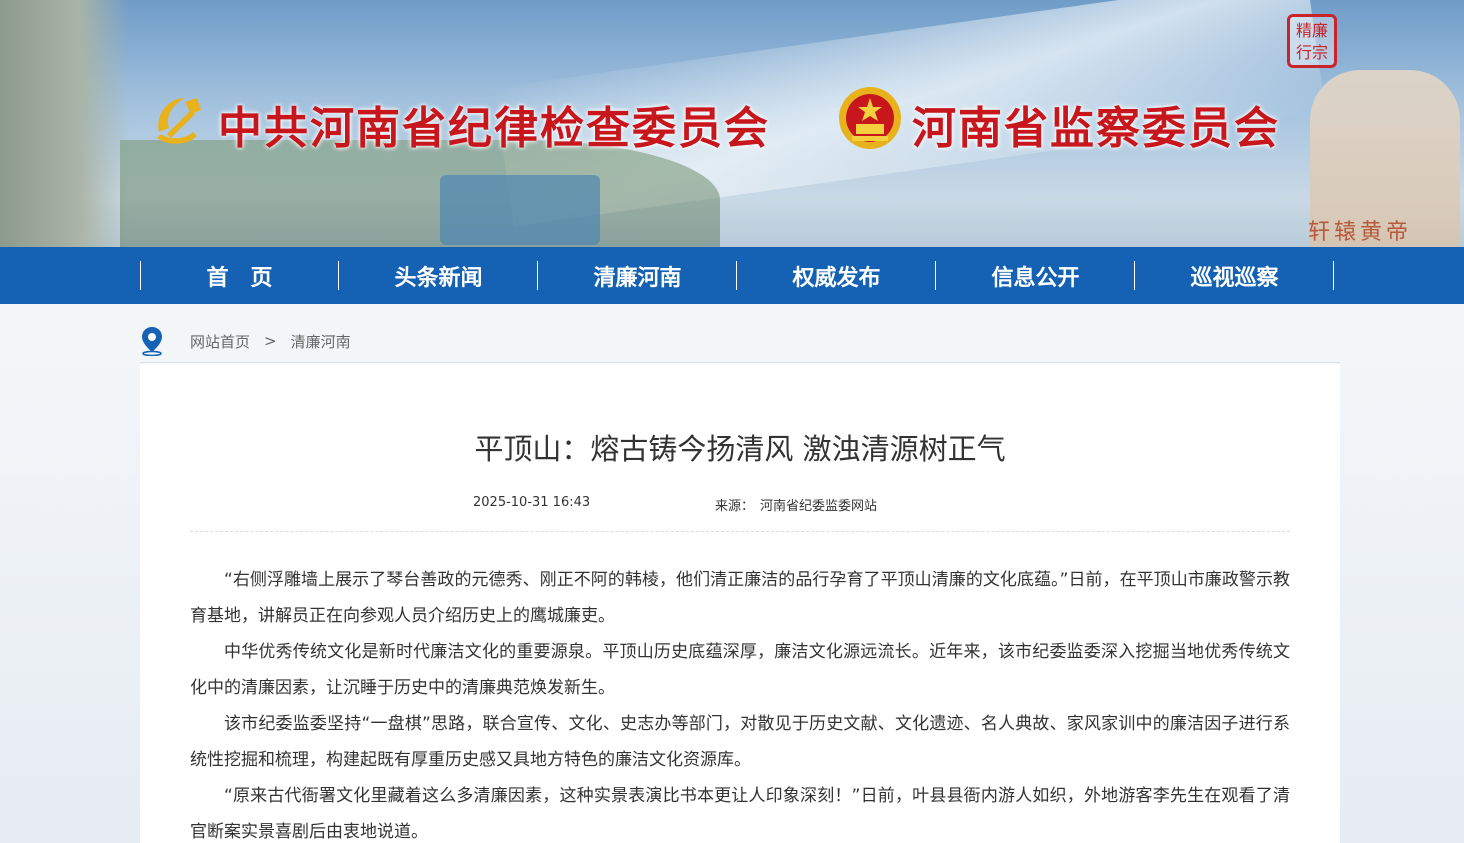 The height and width of the screenshot is (843, 1464). I want to click on article-source-label: 来源：, so click(735, 506).